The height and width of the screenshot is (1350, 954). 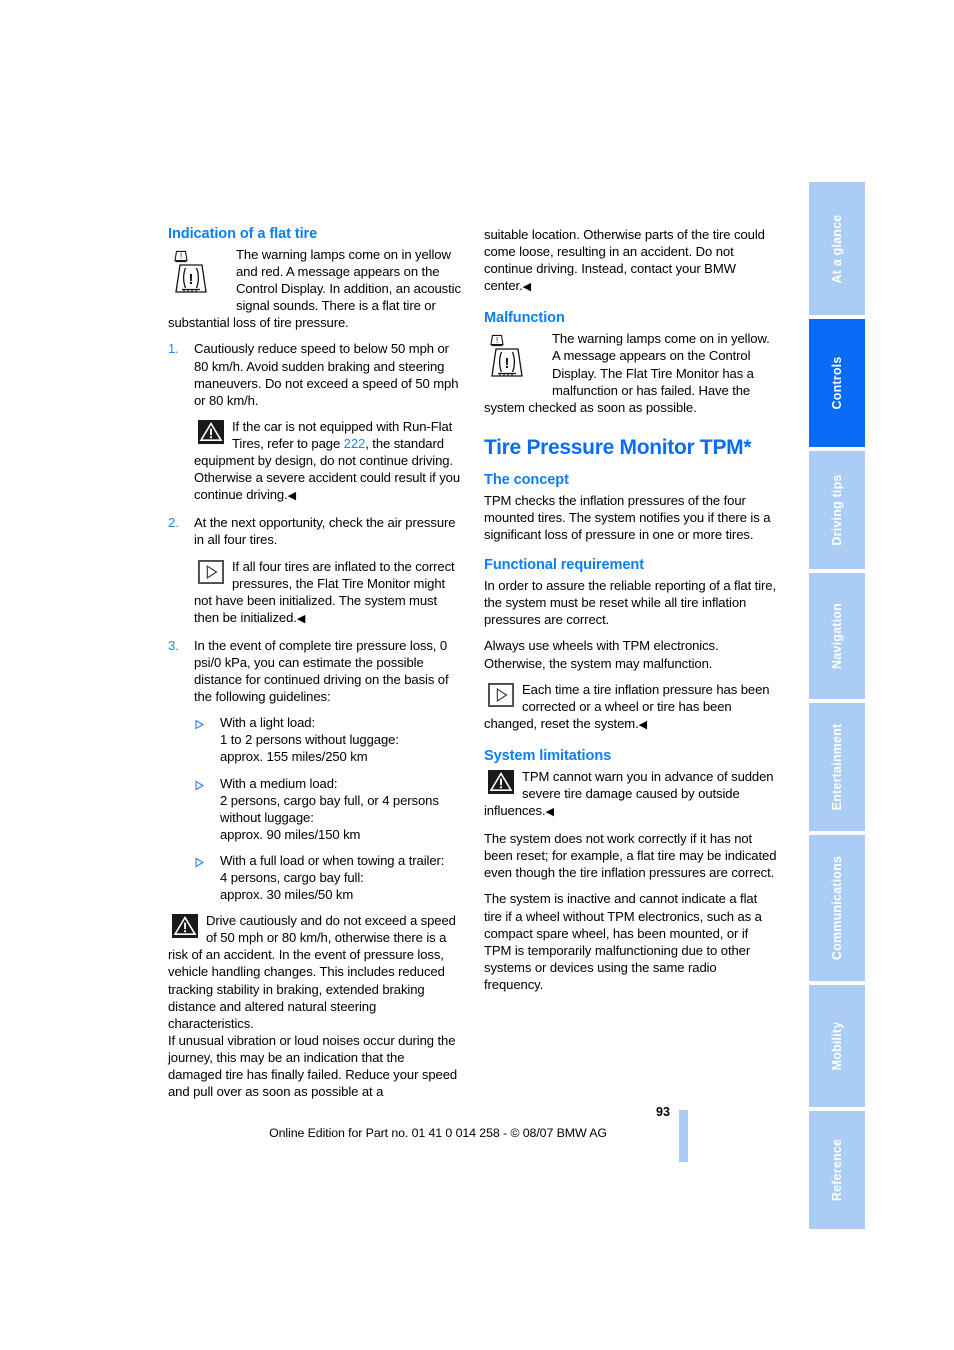 I want to click on sidebar-tab-entertainment: Entertainment, so click(x=837, y=767).